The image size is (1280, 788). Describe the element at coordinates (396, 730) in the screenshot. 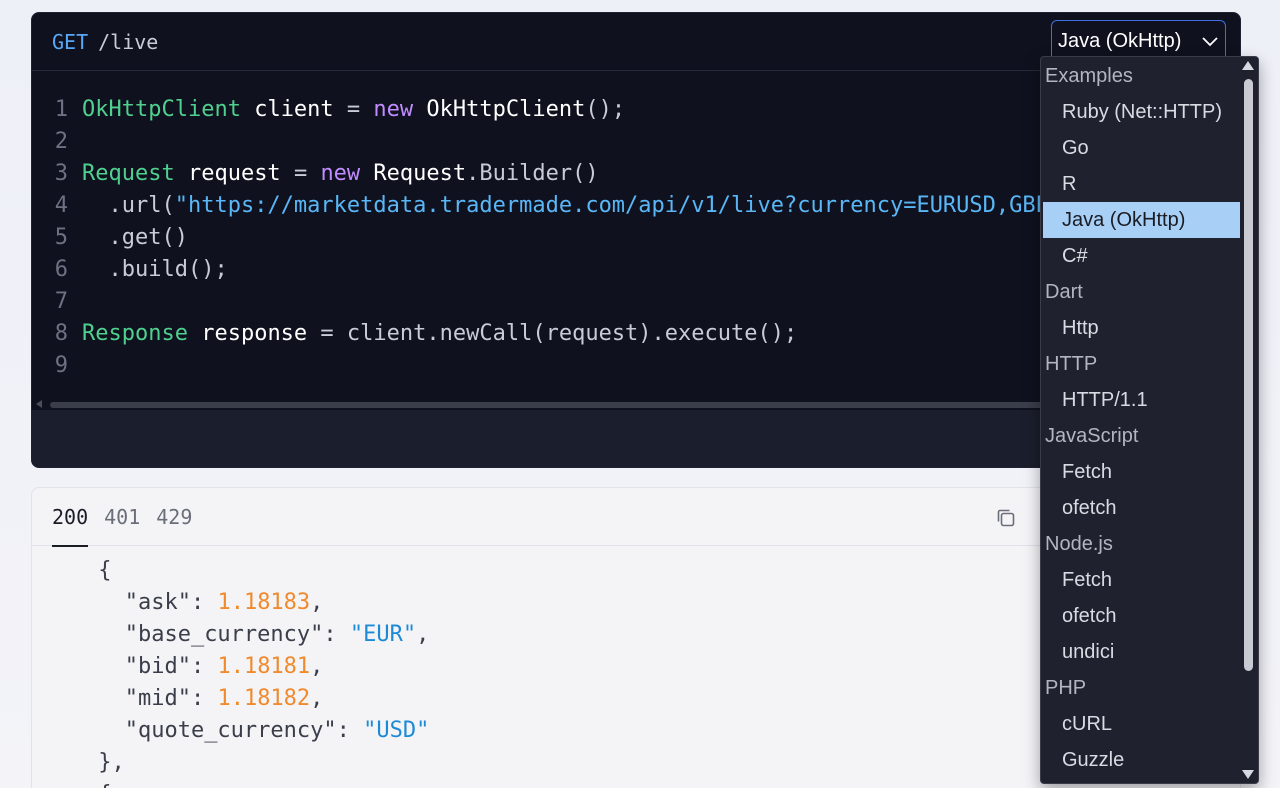

I see `json-token: "USD"` at that location.